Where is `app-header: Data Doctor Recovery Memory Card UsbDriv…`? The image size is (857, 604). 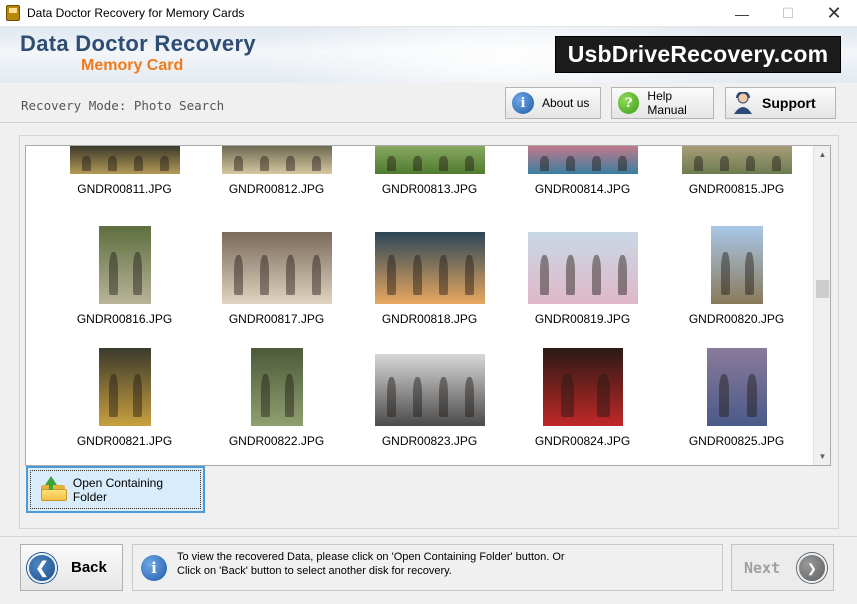
app-header: Data Doctor Recovery Memory Card UsbDriv… is located at coordinates (428, 55).